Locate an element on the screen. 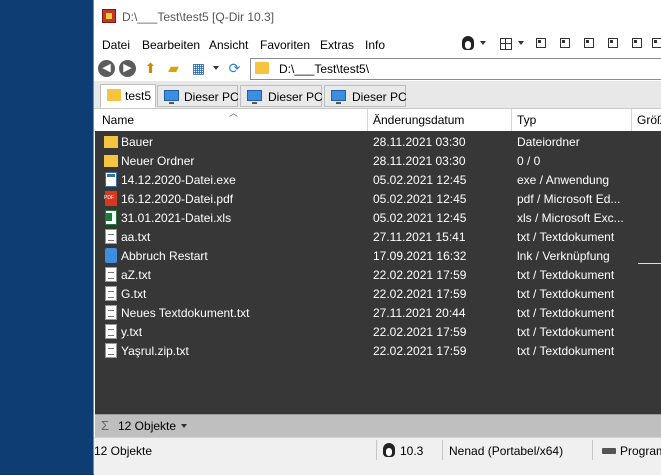 This screenshot has height=475, width=661. file-name: Neuer Ordner is located at coordinates (158, 161).